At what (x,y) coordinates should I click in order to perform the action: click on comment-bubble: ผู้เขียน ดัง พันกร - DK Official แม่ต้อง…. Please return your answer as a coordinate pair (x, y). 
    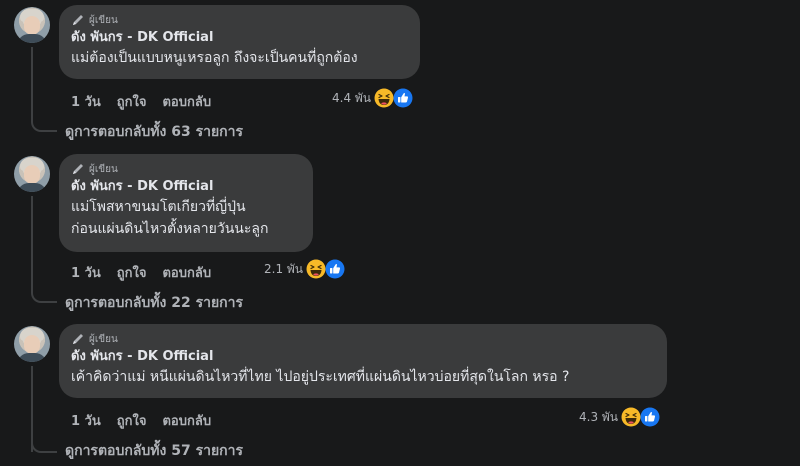
    Looking at the image, I should click on (239, 42).